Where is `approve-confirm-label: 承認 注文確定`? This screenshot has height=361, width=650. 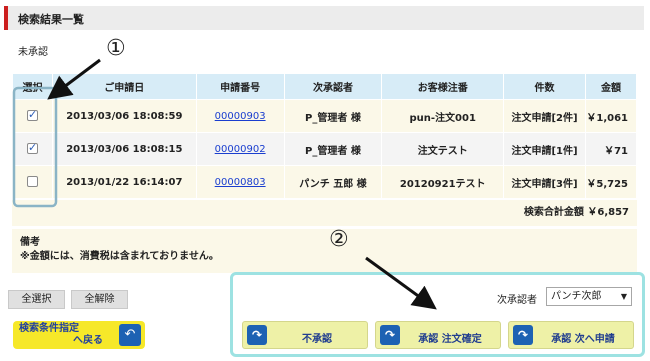
approve-confirm-label: 承認 注文確定 is located at coordinates (450, 339).